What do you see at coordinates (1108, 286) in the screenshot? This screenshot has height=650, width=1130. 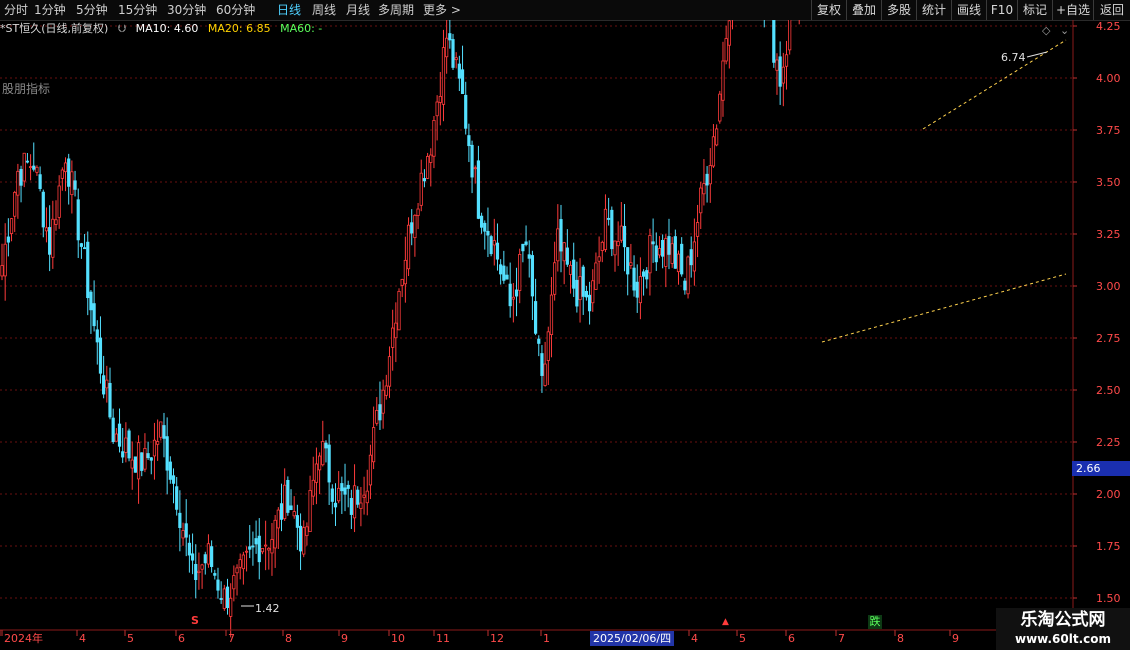 I see `y-tick-label: 3.00` at bounding box center [1108, 286].